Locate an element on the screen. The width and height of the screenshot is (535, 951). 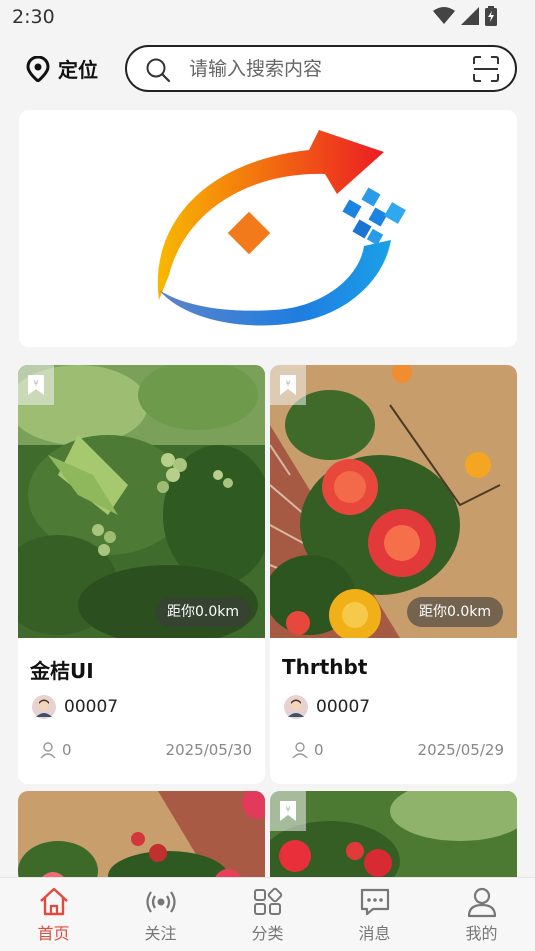
user-icon is located at coordinates (481, 902).